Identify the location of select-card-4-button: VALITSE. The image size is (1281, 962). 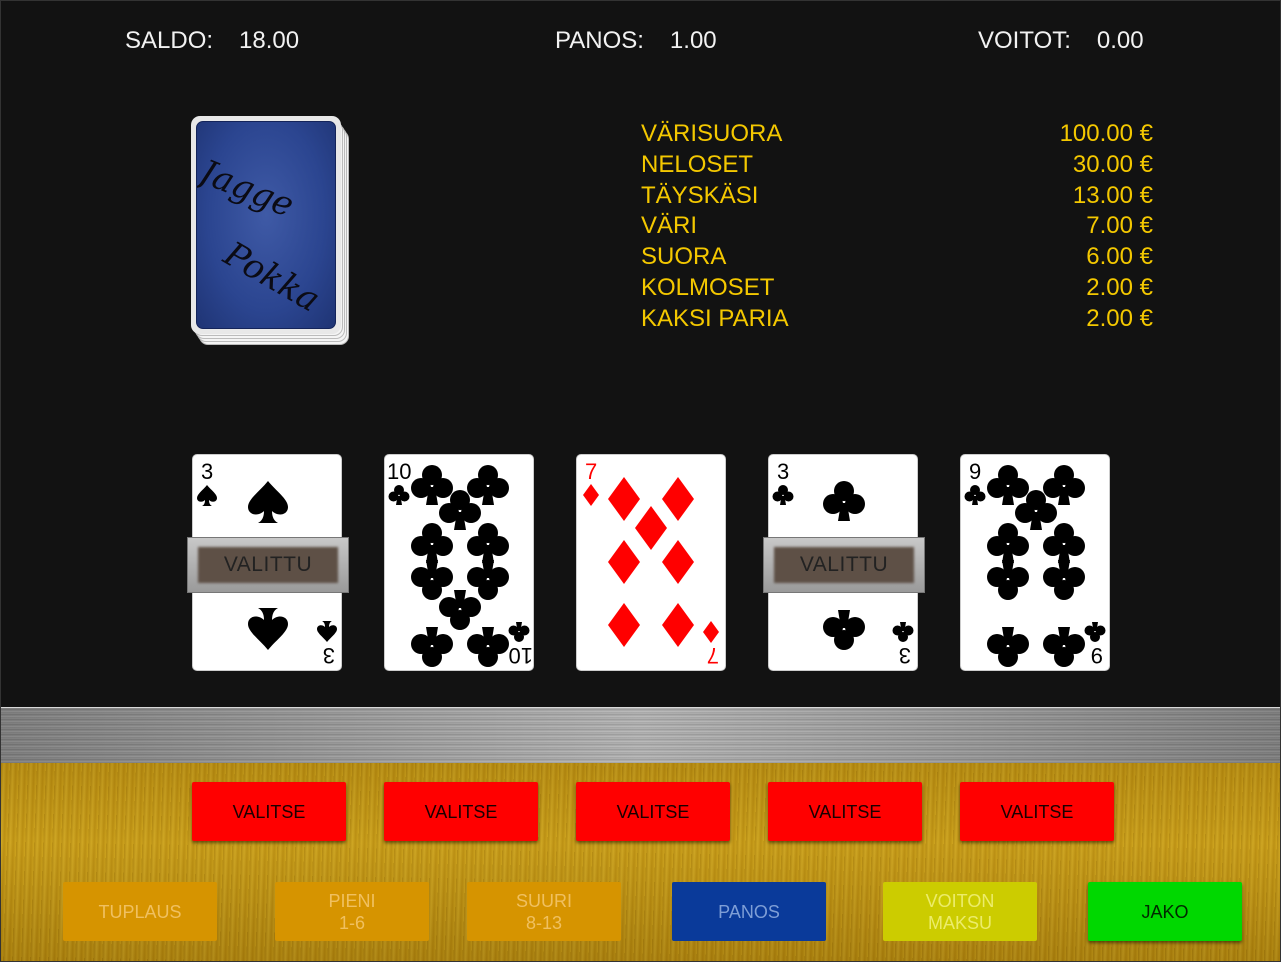
(845, 811).